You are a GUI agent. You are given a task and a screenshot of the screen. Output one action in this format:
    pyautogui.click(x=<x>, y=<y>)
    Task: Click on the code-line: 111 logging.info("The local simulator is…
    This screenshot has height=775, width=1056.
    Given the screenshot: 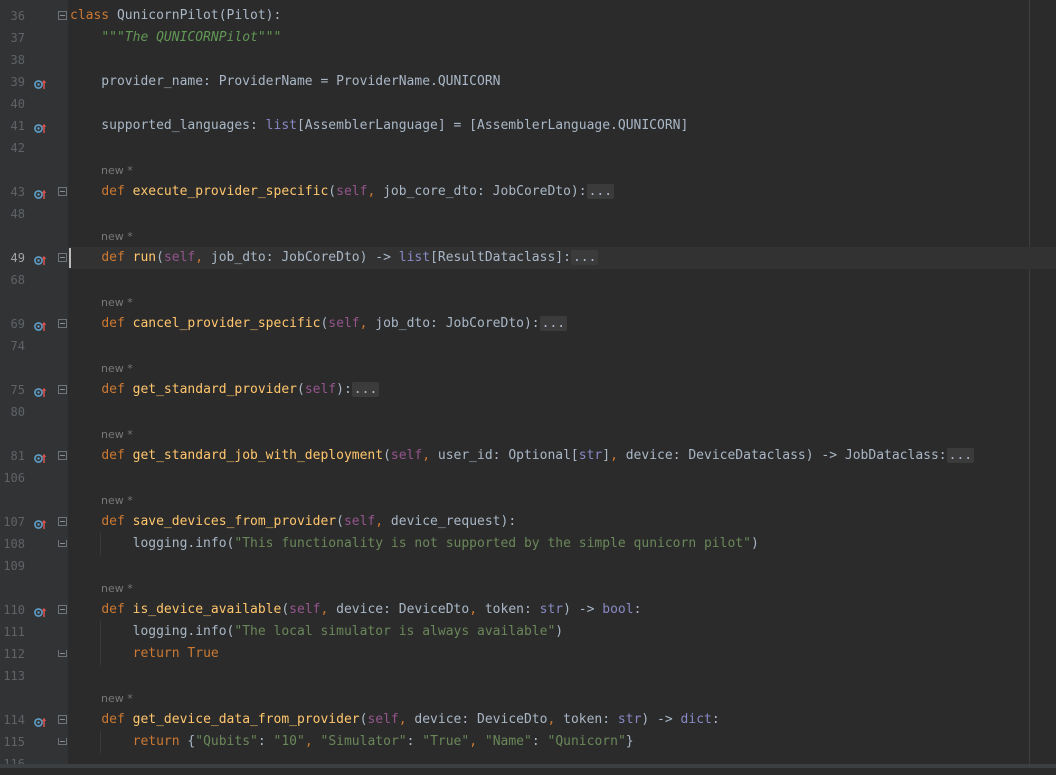 What is the action you would take?
    pyautogui.click(x=528, y=632)
    